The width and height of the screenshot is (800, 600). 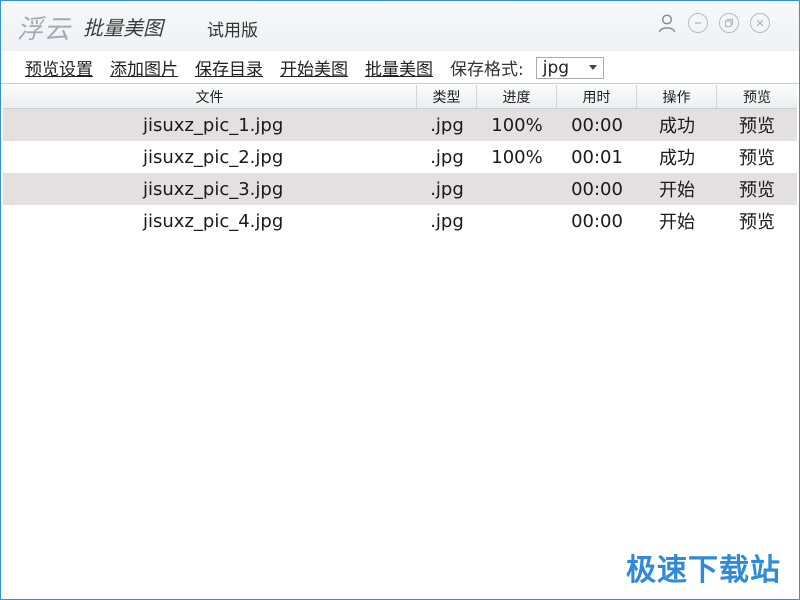 I want to click on cell-file: jisuxz_pic_3.jpg, so click(x=213, y=189).